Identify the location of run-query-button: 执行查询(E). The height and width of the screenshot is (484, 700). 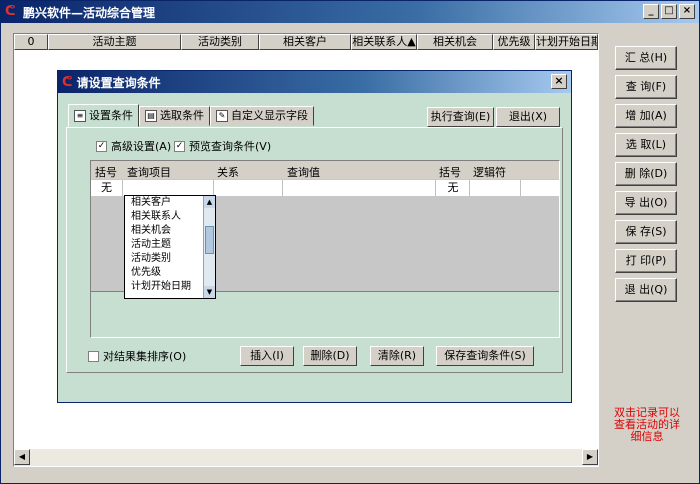
(460, 117).